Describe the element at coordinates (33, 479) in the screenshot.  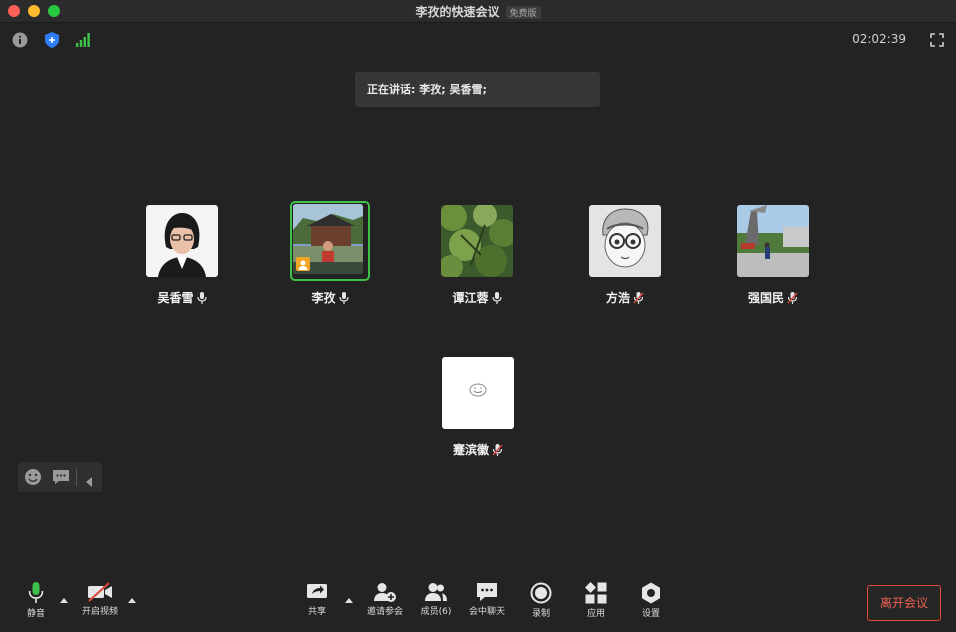
I see `emoji-icon` at that location.